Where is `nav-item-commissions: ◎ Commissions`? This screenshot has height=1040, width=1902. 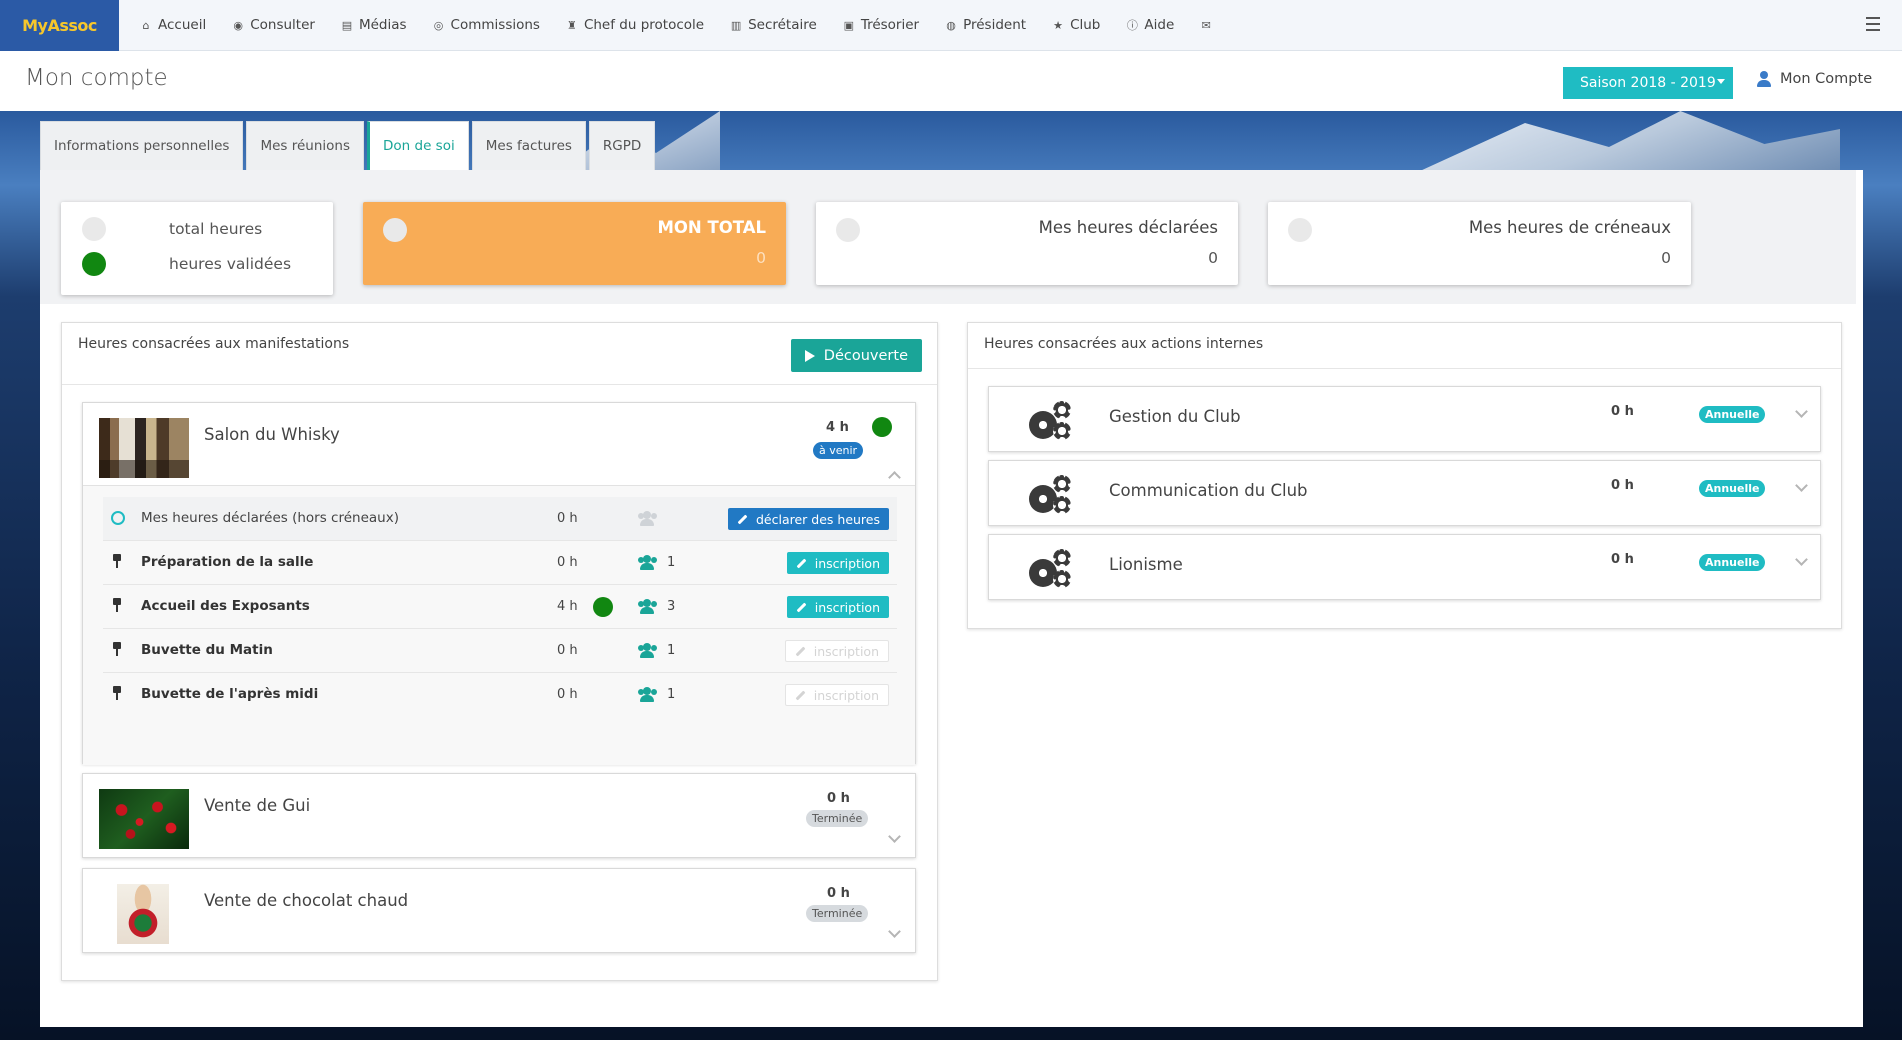 nav-item-commissions: ◎ Commissions is located at coordinates (486, 25).